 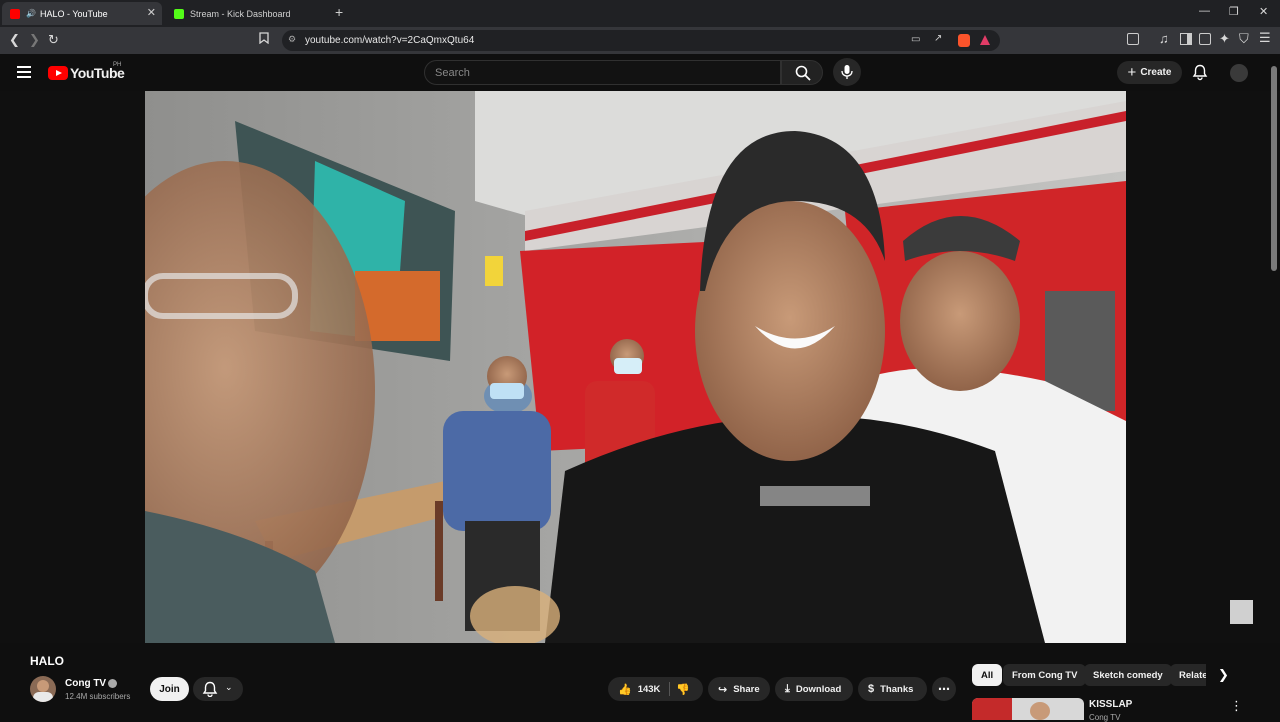 I want to click on recommendation-thumbnail, so click(x=1028, y=709).